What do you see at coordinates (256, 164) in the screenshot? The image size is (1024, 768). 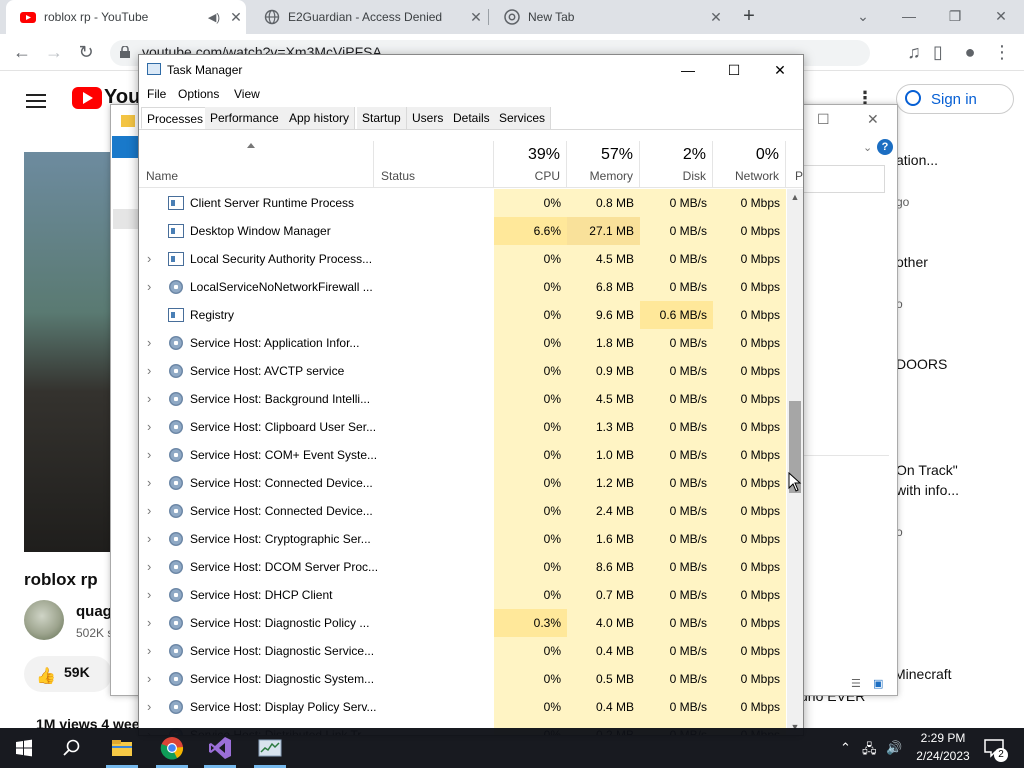 I see `column-name: Name` at bounding box center [256, 164].